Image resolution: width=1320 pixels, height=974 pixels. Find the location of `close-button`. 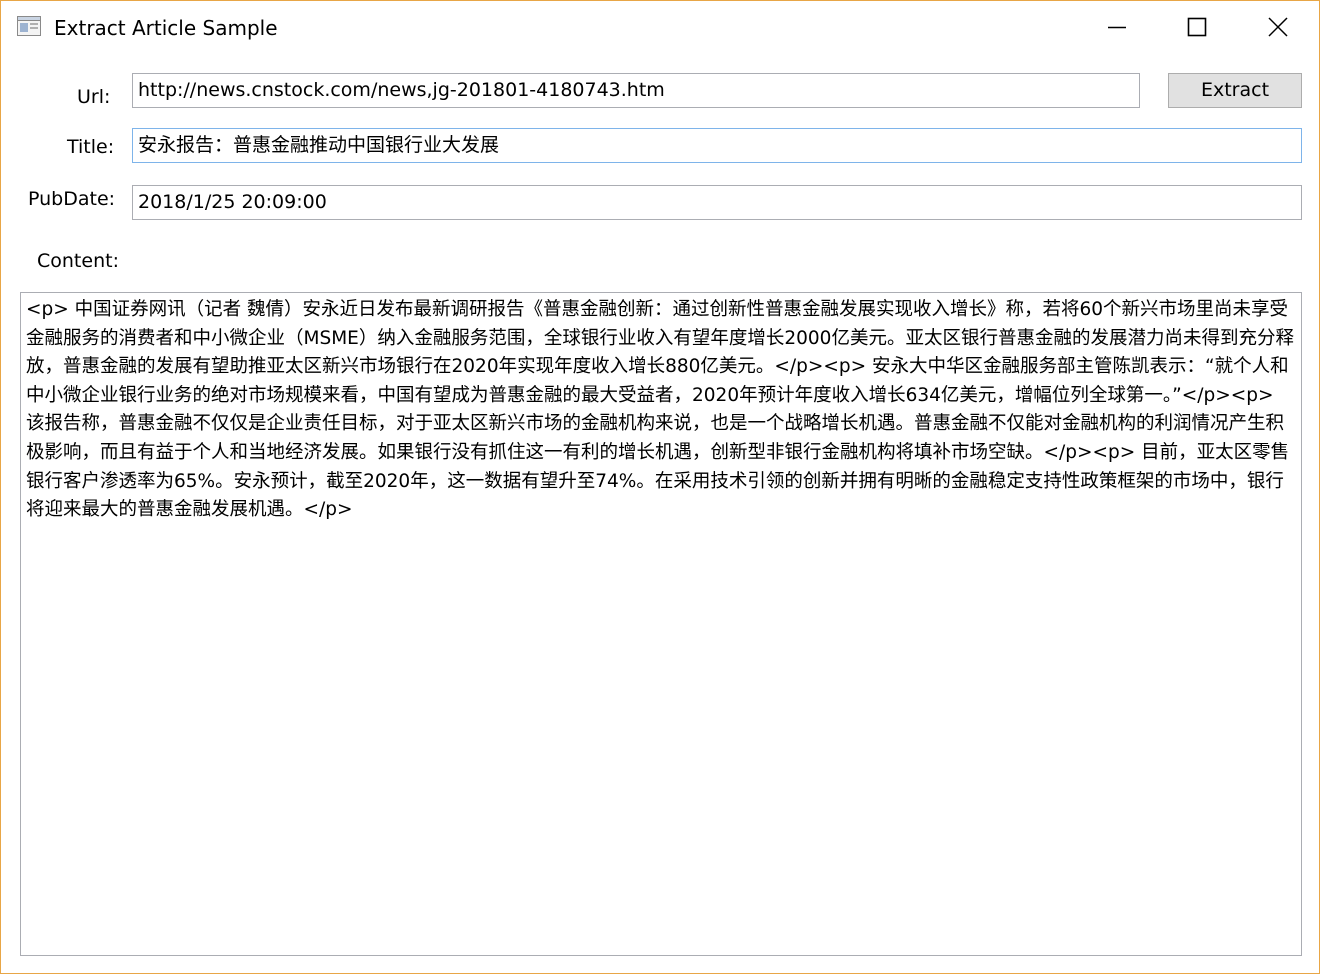

close-button is located at coordinates (1278, 27).